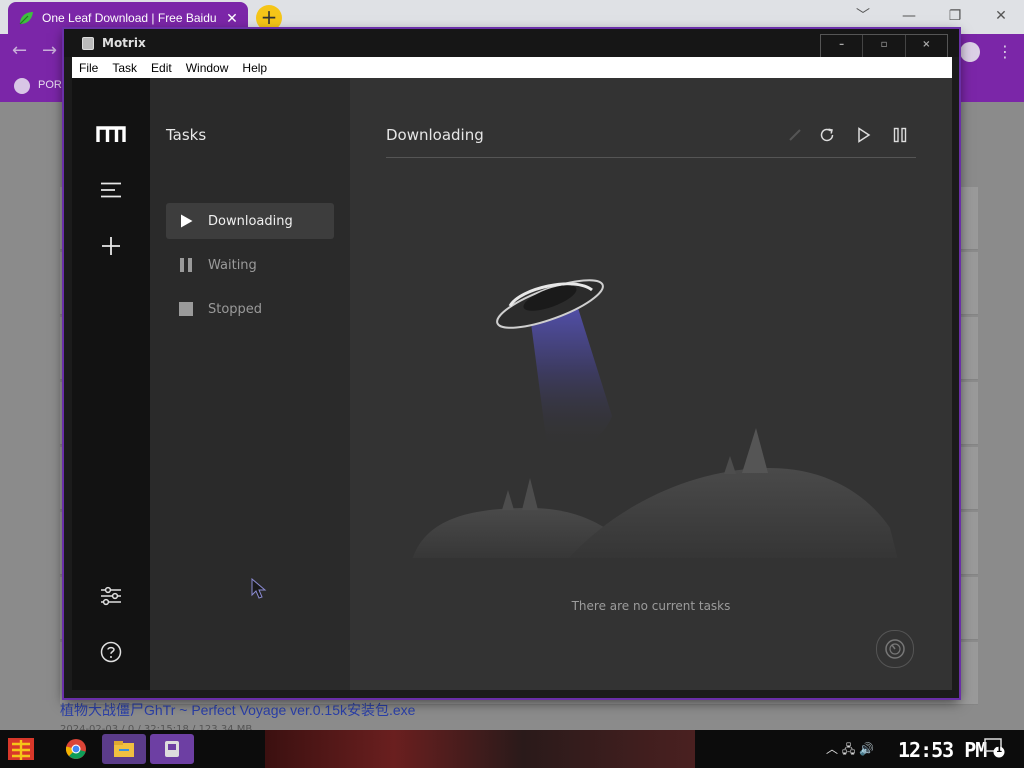  Describe the element at coordinates (512, 67) in the screenshot. I see `menubar: File Task Edit Window Help` at that location.